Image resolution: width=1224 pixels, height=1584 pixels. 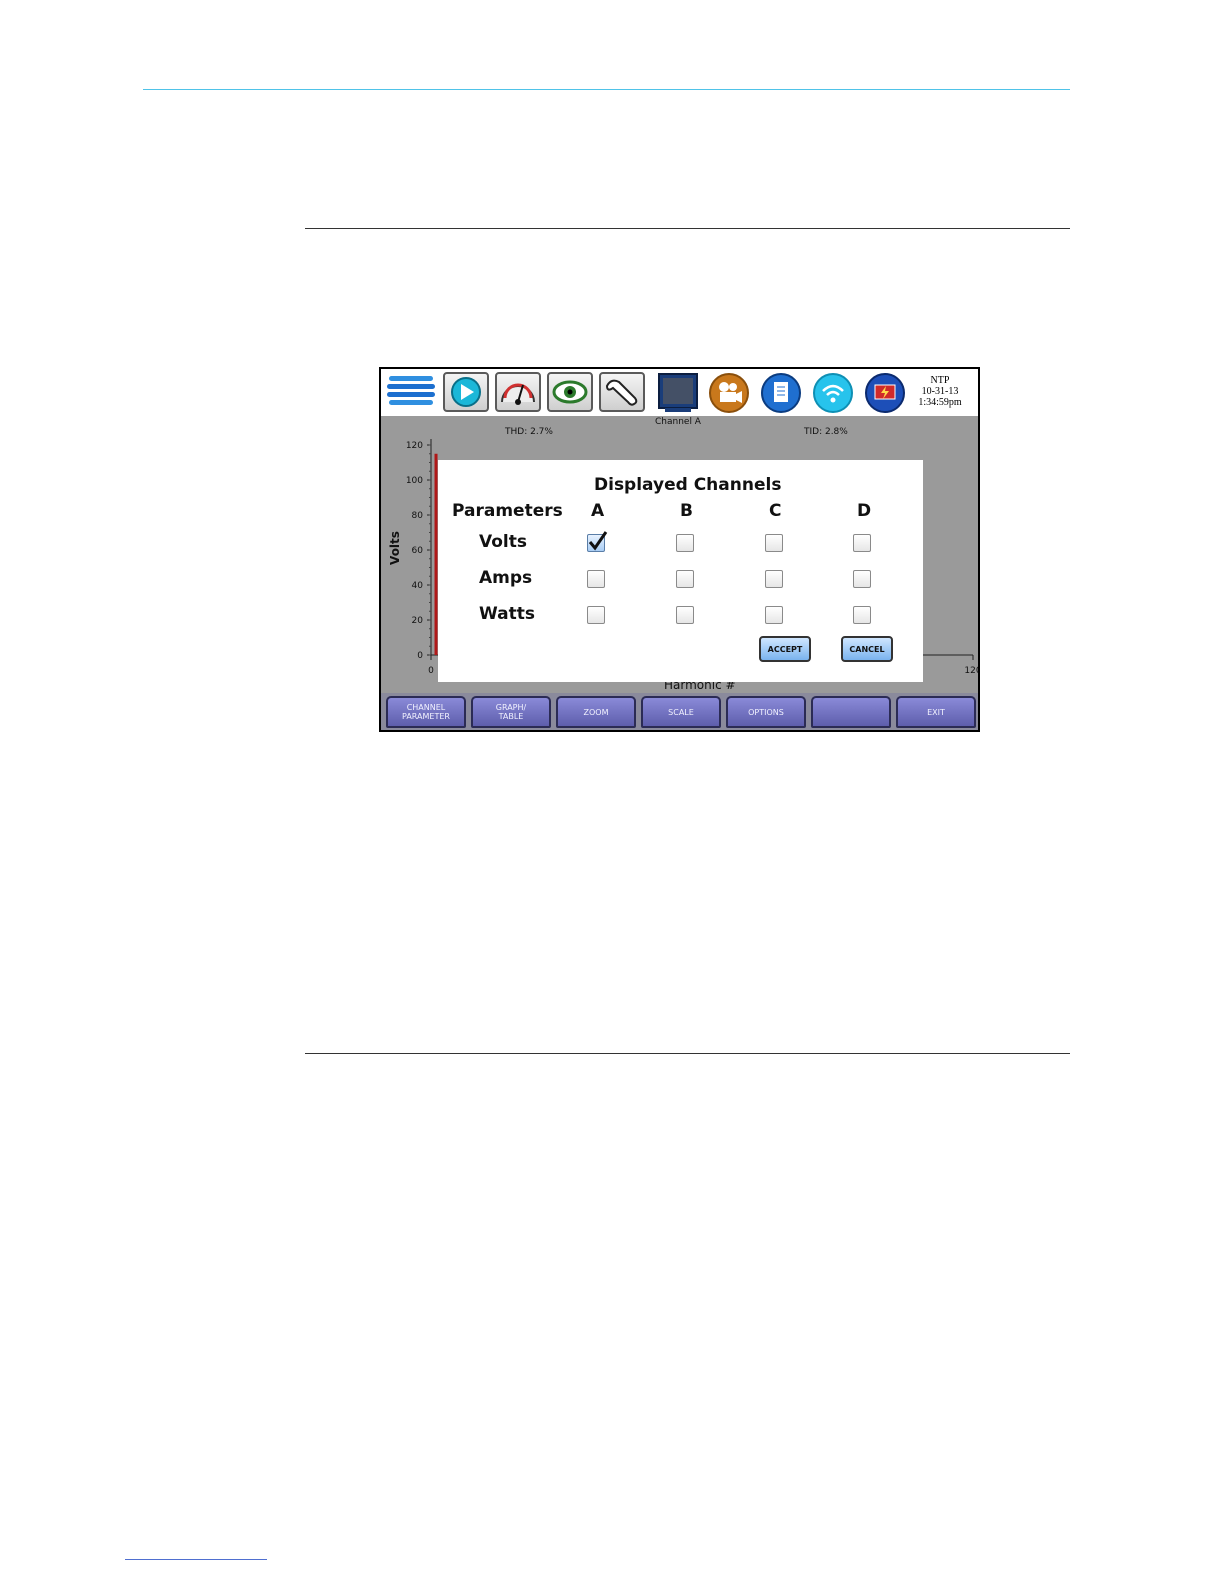 I want to click on checkbox-watts-d, so click(x=862, y=615).